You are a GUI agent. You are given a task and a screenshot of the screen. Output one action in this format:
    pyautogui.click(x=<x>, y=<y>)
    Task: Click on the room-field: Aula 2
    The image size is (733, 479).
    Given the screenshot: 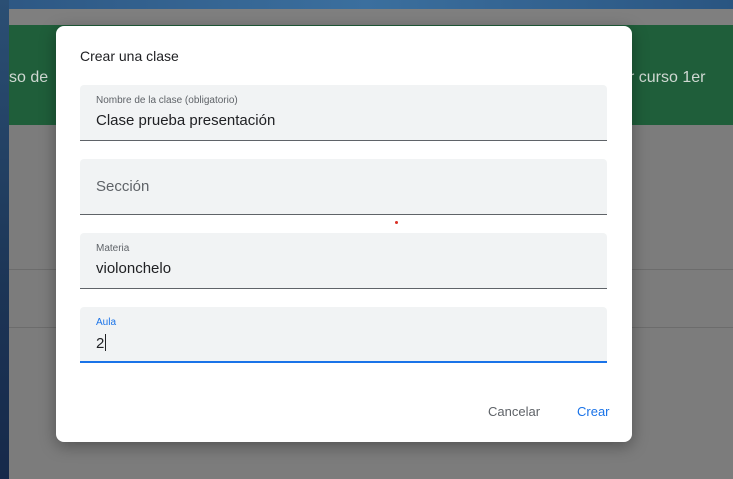 What is the action you would take?
    pyautogui.click(x=343, y=335)
    